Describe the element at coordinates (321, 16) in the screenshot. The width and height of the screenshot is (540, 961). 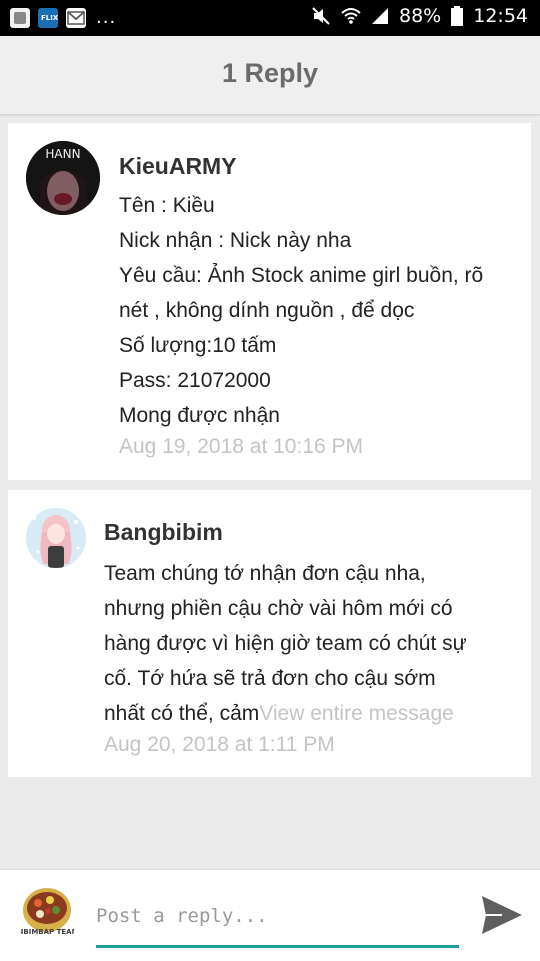
I see `mute-icon` at that location.